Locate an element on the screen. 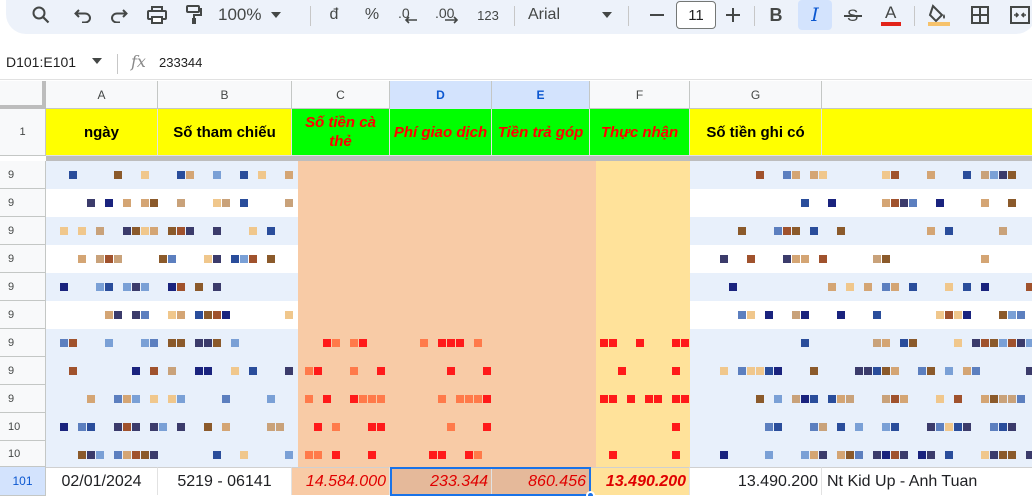 The image size is (1032, 496). select-all-corner is located at coordinates (23, 95).